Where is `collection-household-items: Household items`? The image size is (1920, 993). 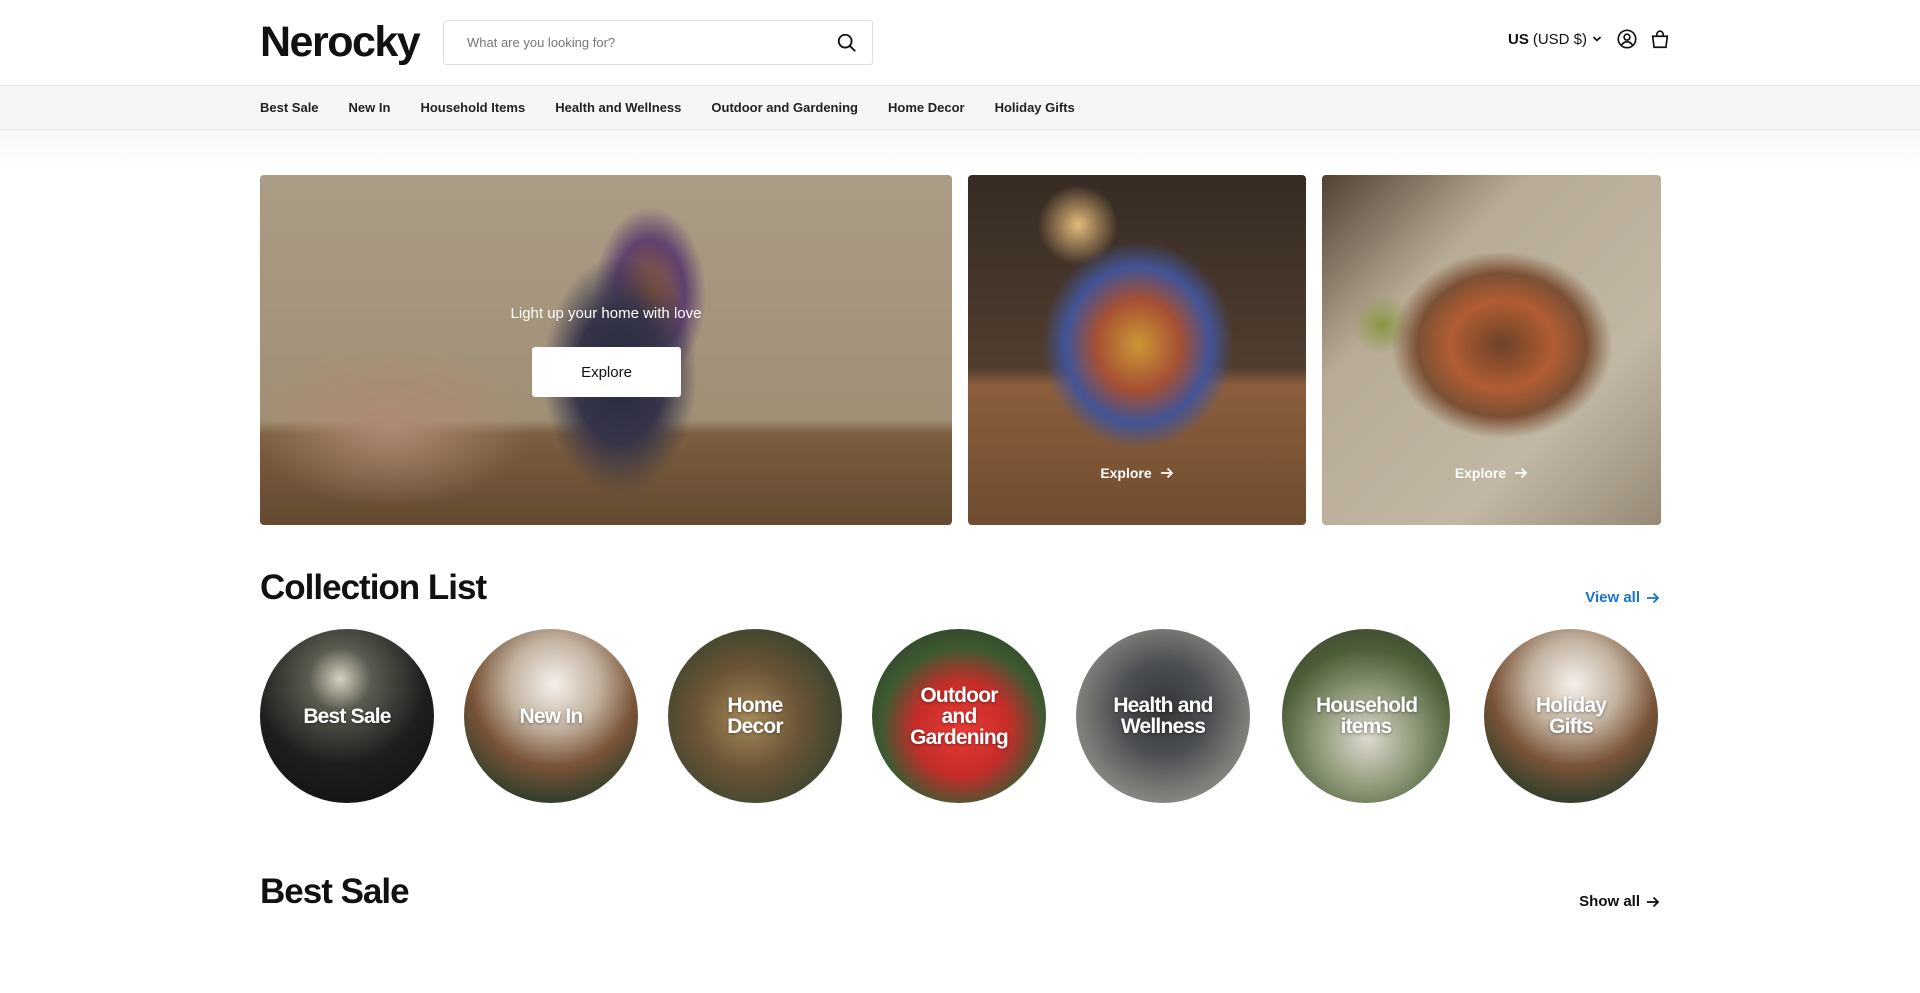 collection-household-items: Household items is located at coordinates (1366, 716).